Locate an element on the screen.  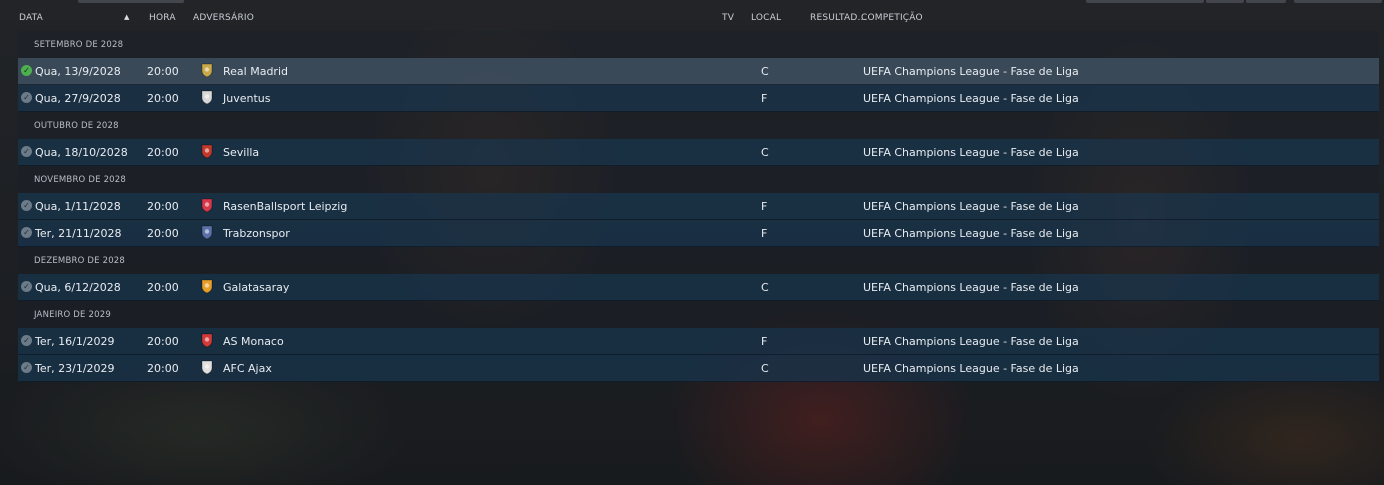
fixture-date: Qua, 18/10/2028 is located at coordinates (81, 152).